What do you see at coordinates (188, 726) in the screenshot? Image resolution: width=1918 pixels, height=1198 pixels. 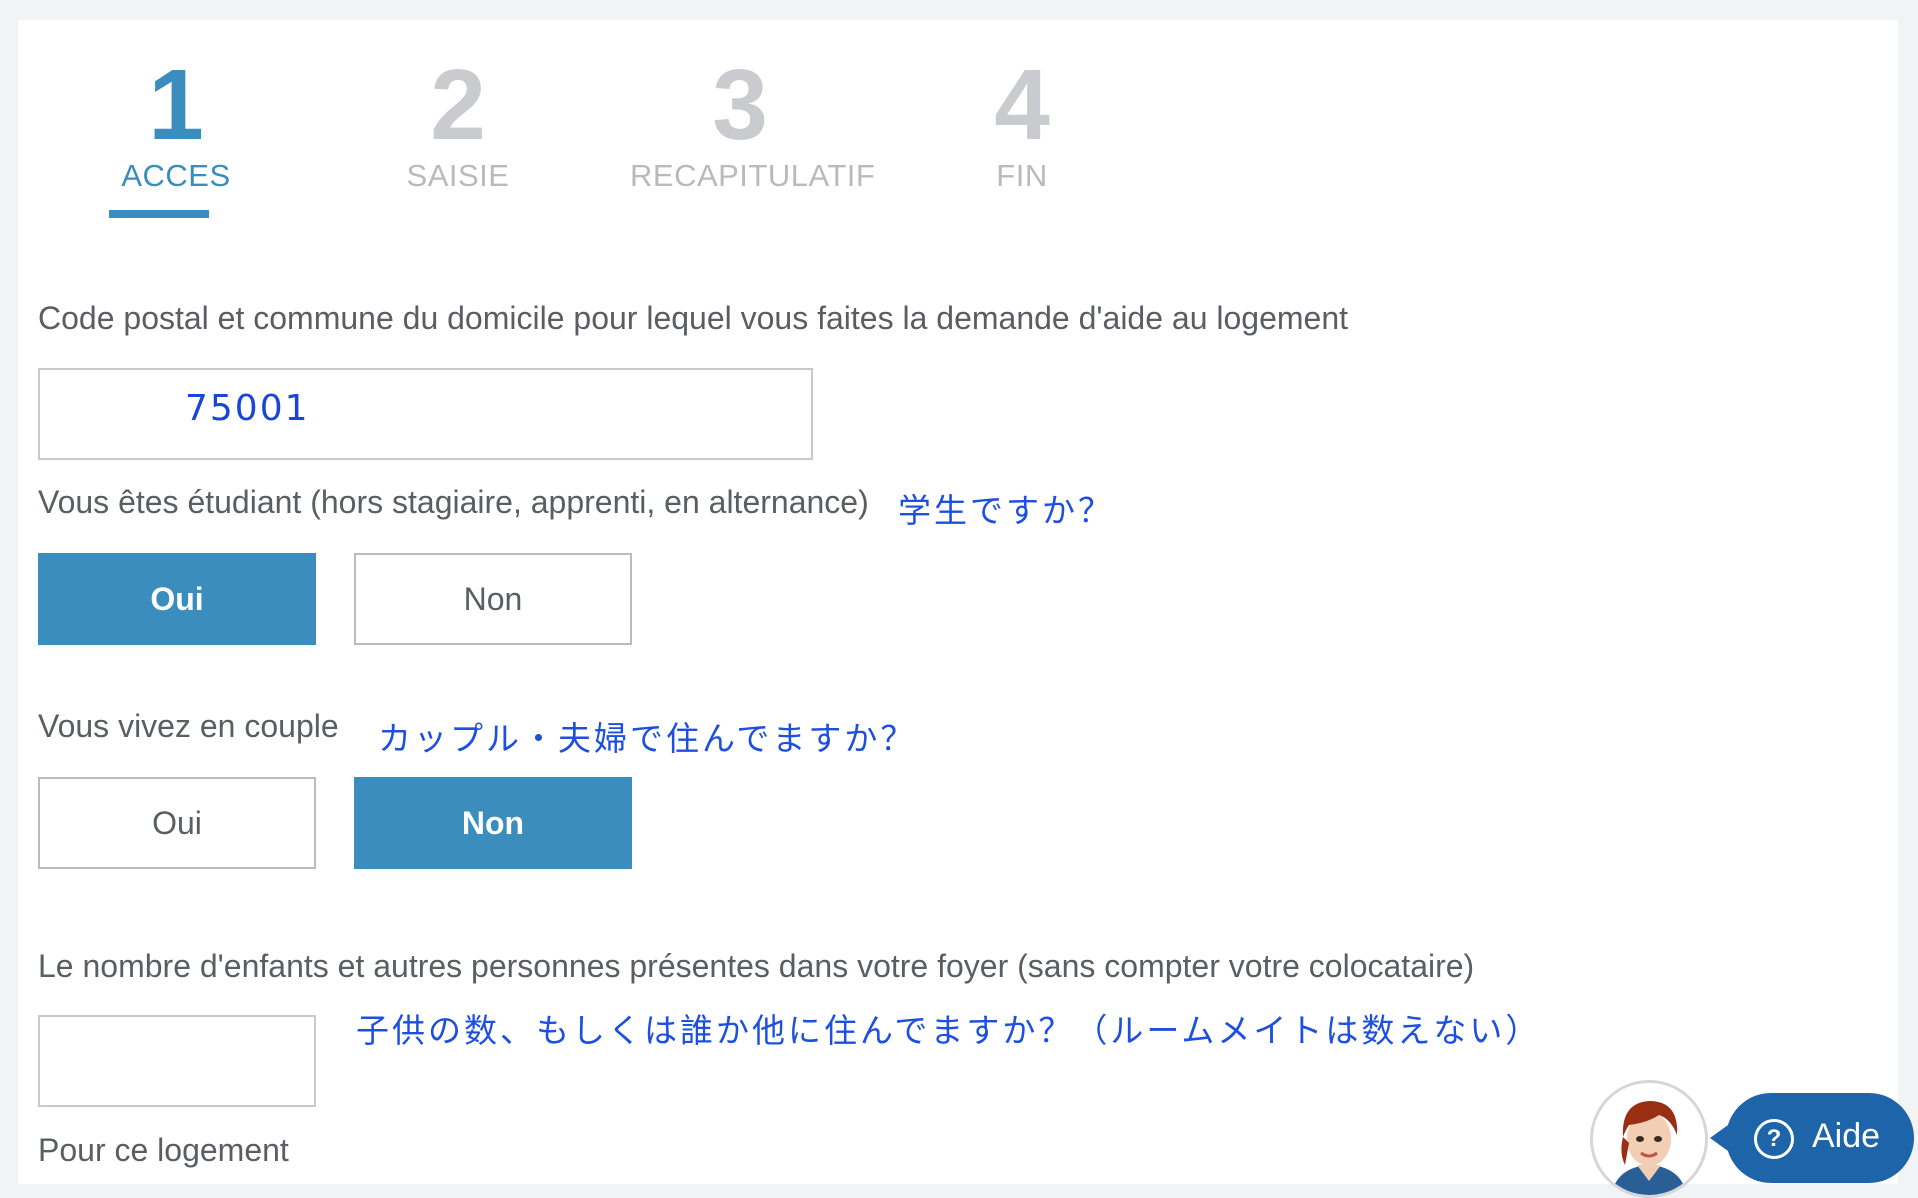 I see `couple-question-label: Vous vivez en couple` at bounding box center [188, 726].